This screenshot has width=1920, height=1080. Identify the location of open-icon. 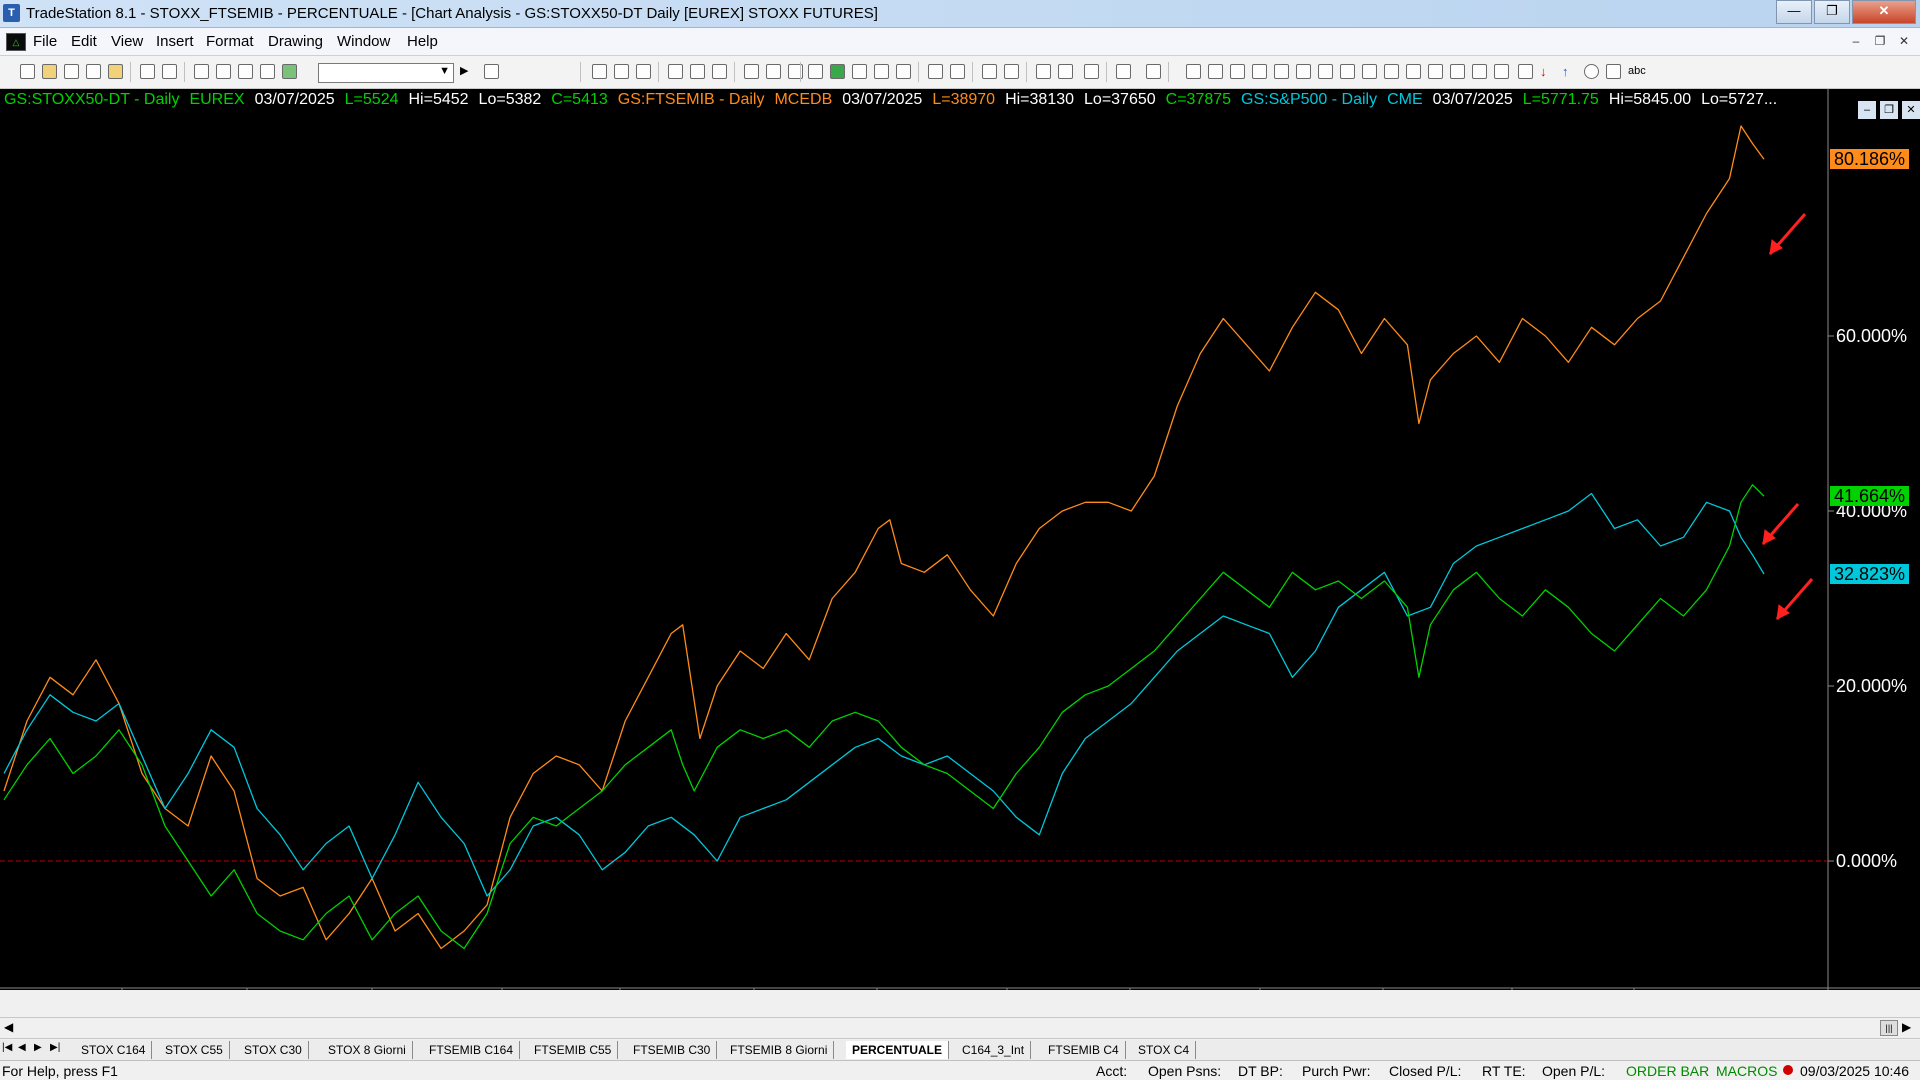
(49, 71).